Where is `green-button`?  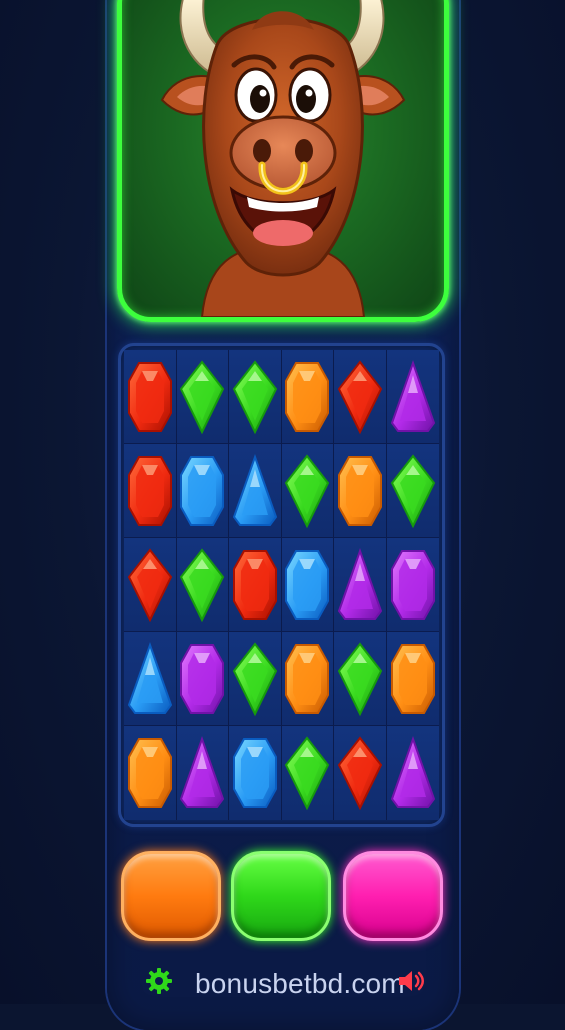 green-button is located at coordinates (281, 896).